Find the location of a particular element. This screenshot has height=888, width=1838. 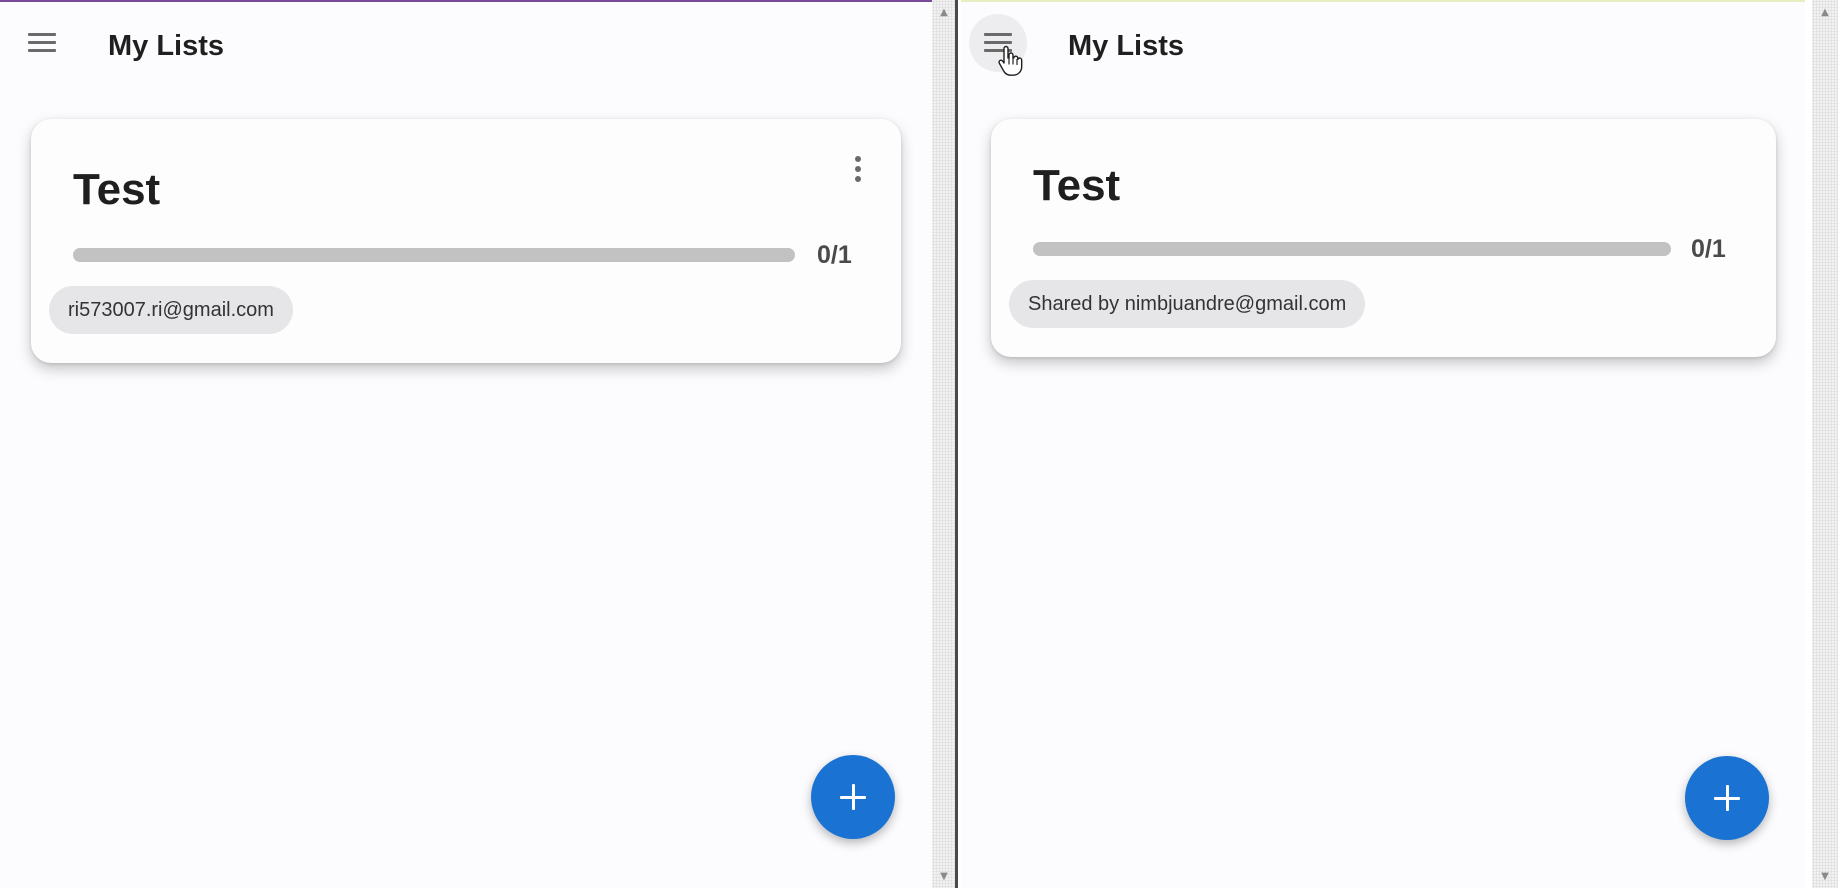

right-scrollbar: ▲ ▼ is located at coordinates (1825, 444).